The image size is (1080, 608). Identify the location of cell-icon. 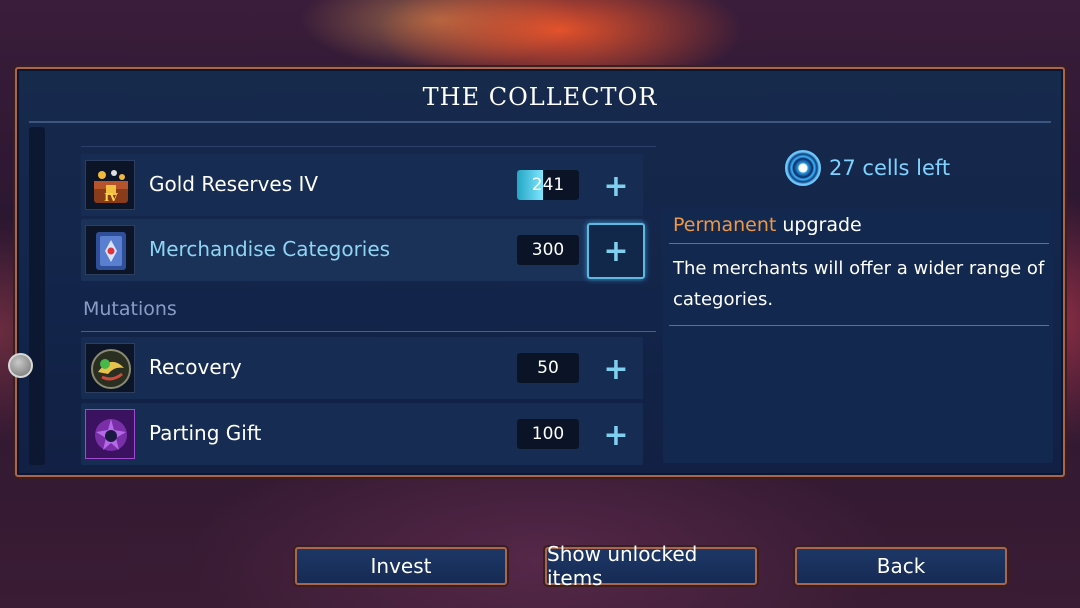
(803, 168).